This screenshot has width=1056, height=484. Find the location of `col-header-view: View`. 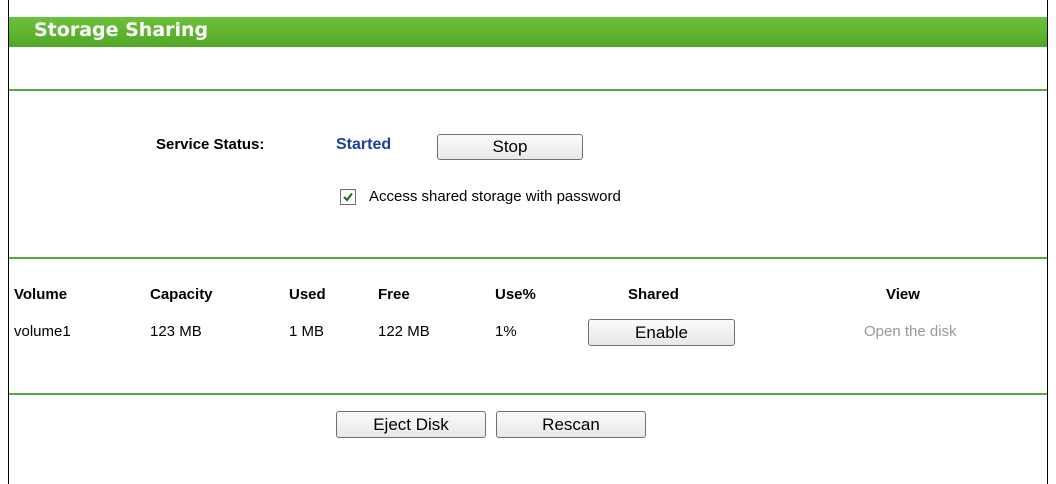

col-header-view: View is located at coordinates (903, 294).